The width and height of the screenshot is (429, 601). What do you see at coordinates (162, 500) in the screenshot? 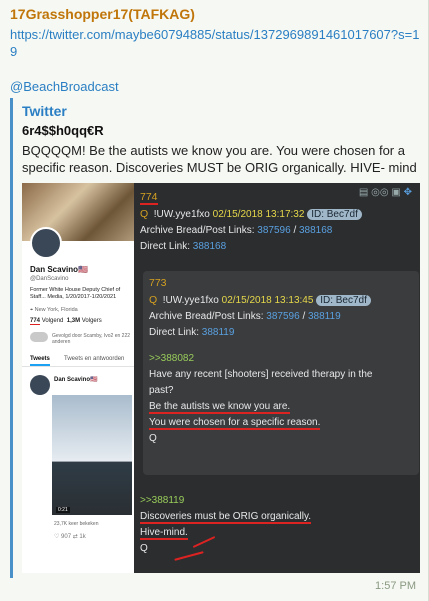
I see `reply-ref: >>388119` at bounding box center [162, 500].